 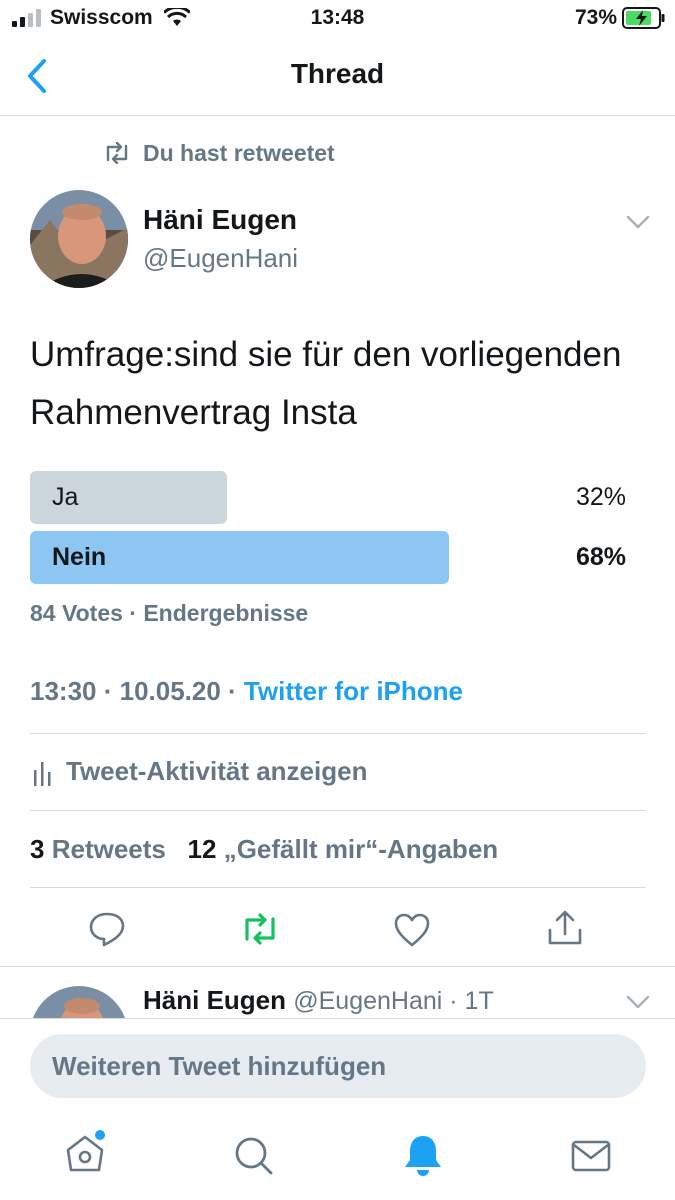 I want to click on avatar, so click(x=79, y=239).